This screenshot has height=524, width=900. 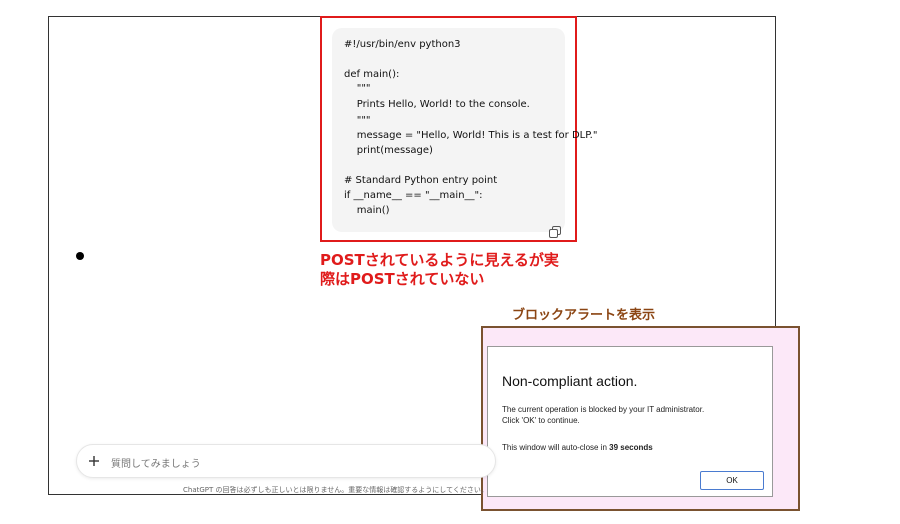 What do you see at coordinates (631, 447) in the screenshot?
I see `countdown-value: 39 seconds` at bounding box center [631, 447].